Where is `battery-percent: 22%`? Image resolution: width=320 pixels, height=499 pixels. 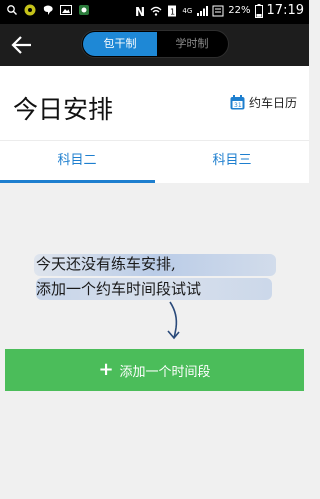 battery-percent: 22% is located at coordinates (239, 10).